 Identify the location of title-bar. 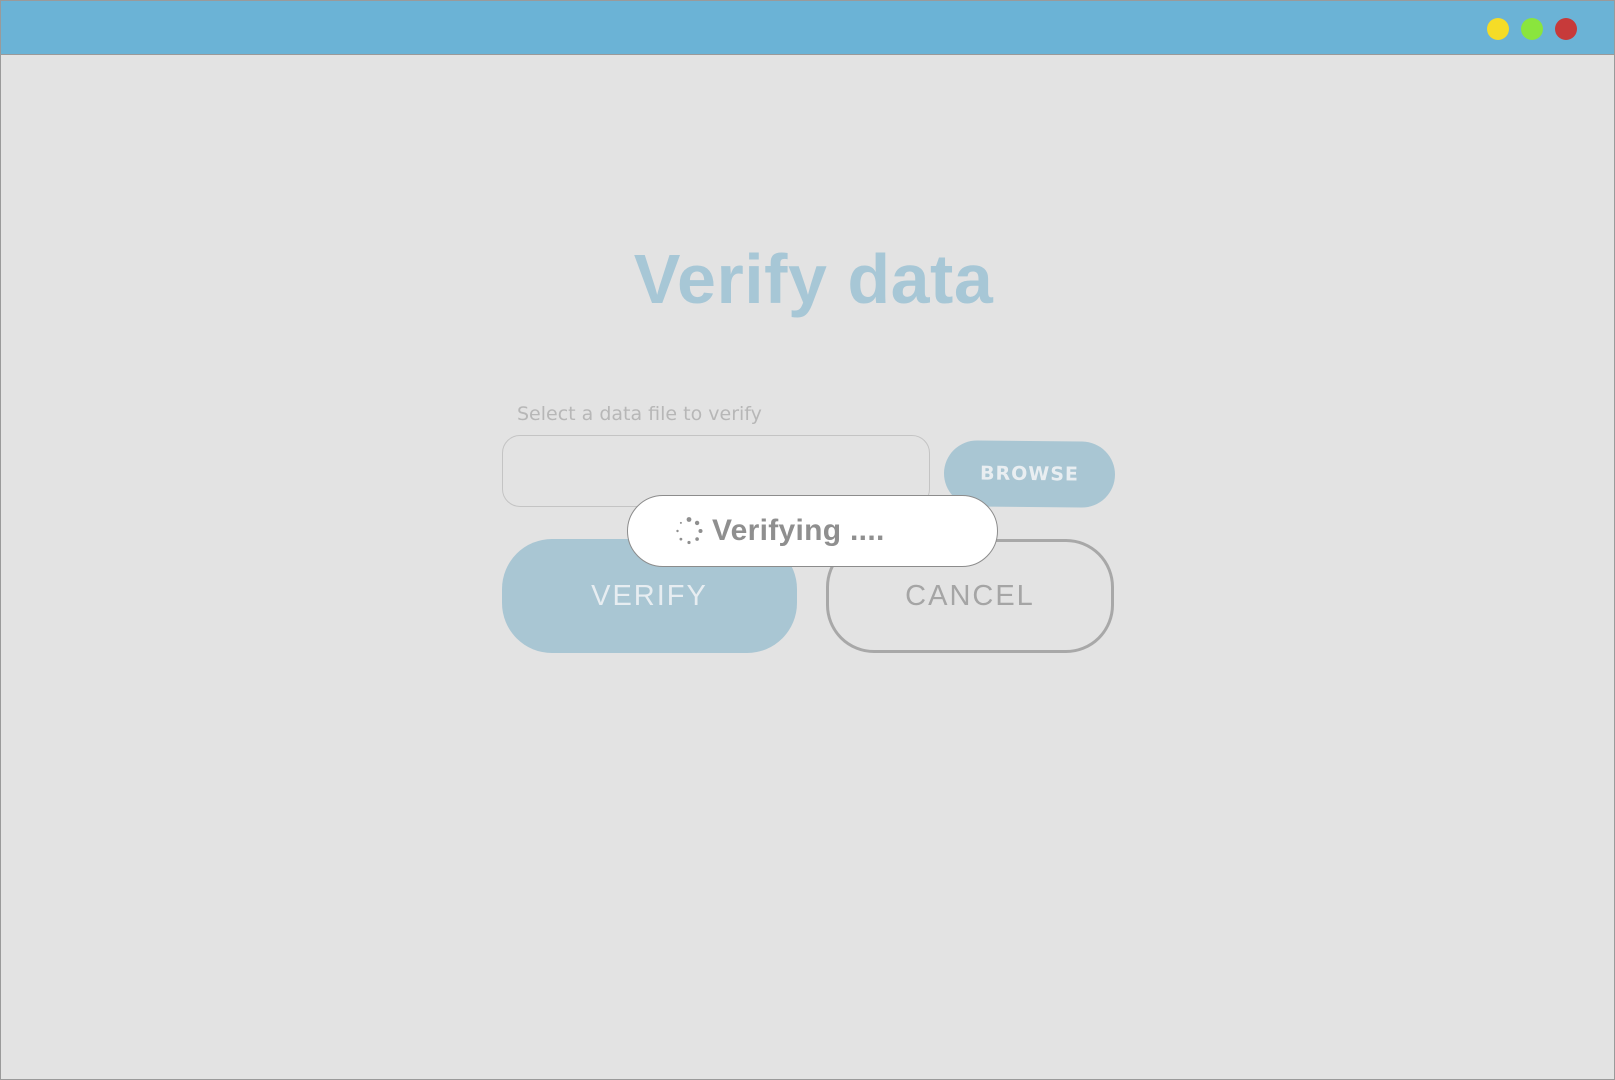
(807, 28).